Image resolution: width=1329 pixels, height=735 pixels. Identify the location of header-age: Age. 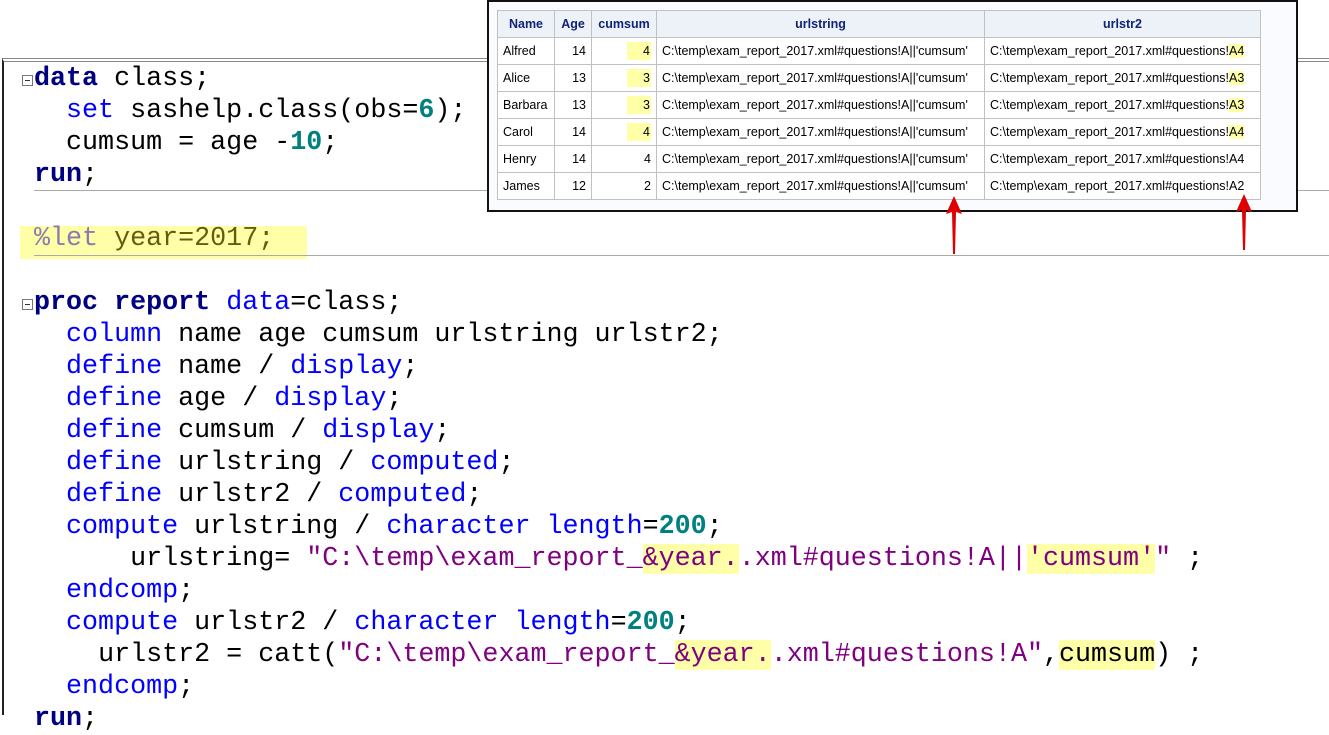
(573, 24).